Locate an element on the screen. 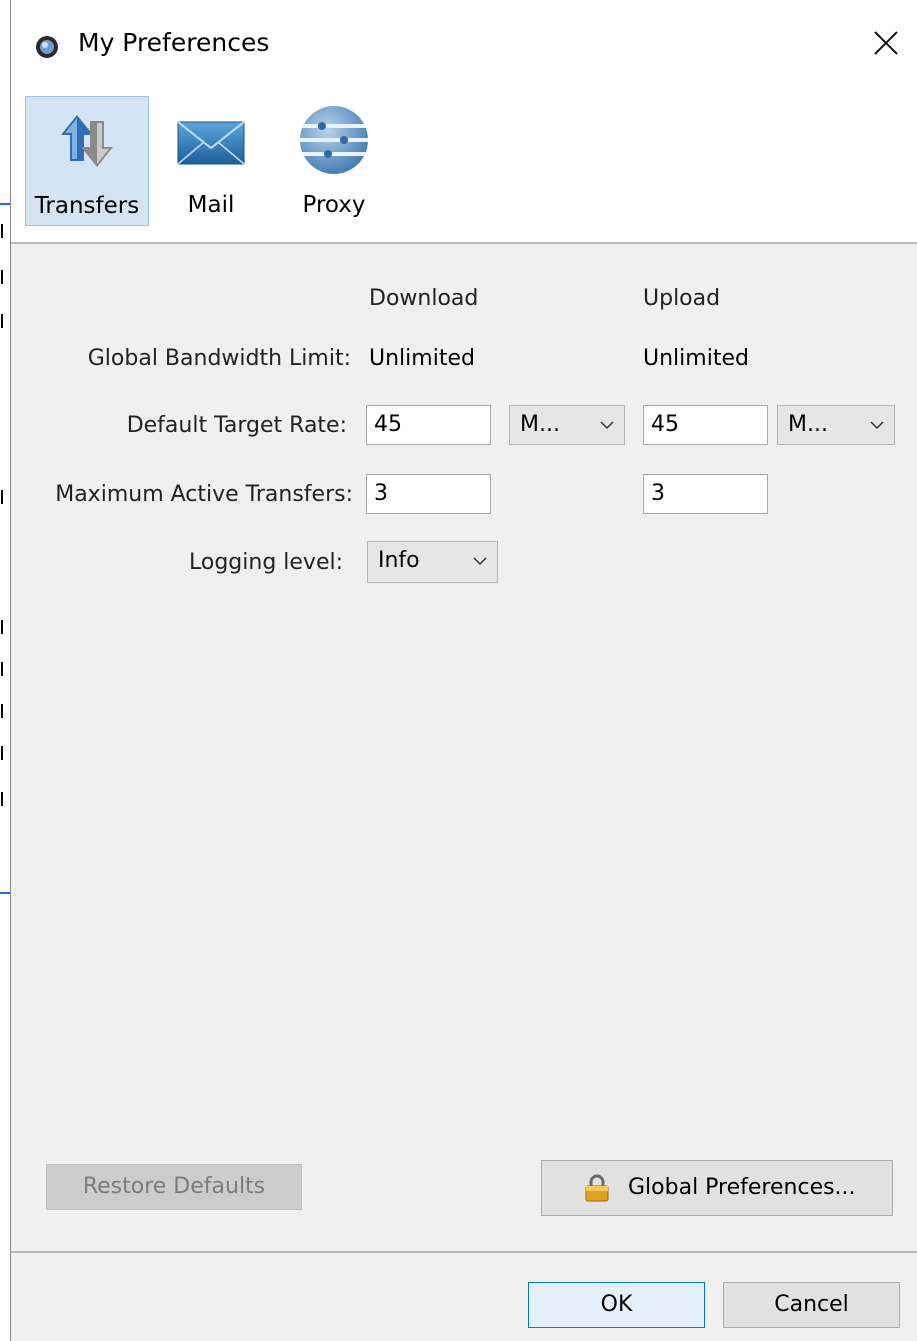 This screenshot has width=917, height=1341. upload-target-rate-input: 45 is located at coordinates (705, 425).